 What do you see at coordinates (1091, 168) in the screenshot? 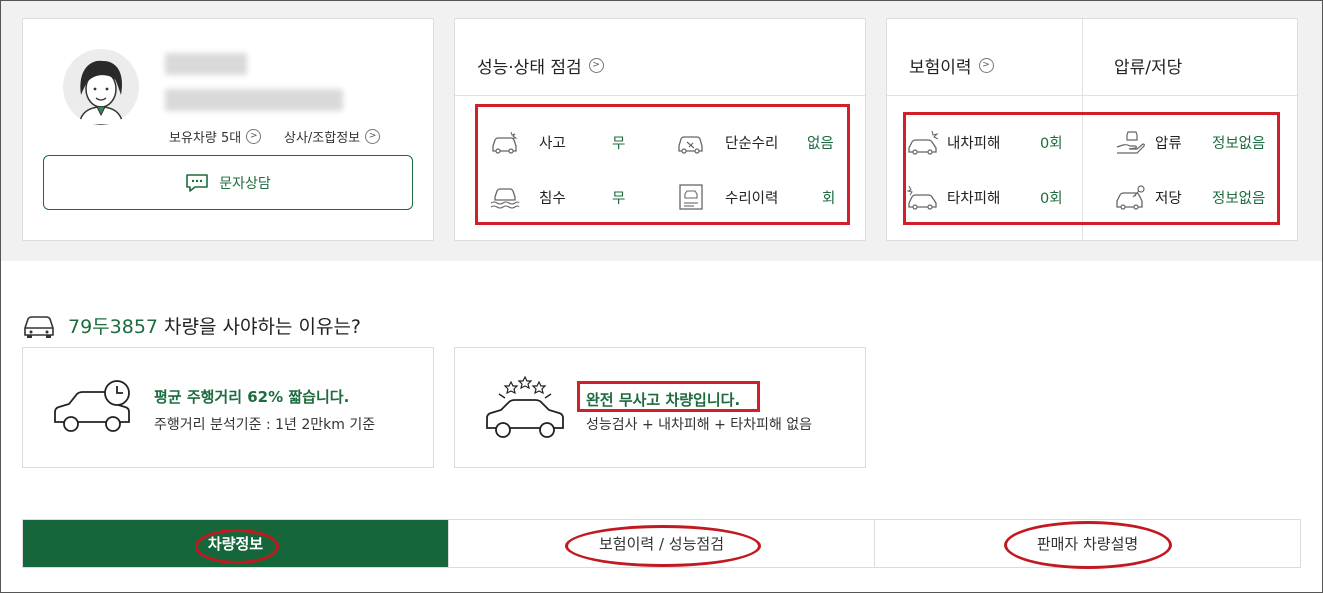
I see `annotation-box-insurance-seizure` at bounding box center [1091, 168].